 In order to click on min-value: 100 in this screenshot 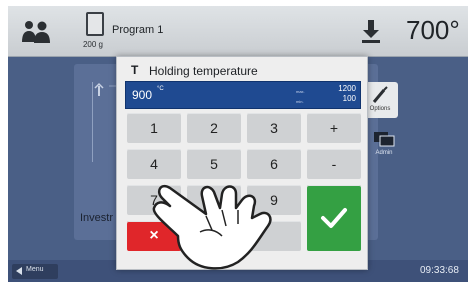, I will do `click(349, 98)`.